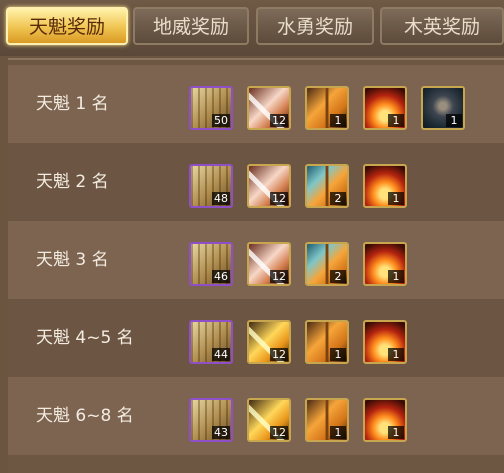  I want to click on treasure-chest-icon: 48, so click(211, 186).